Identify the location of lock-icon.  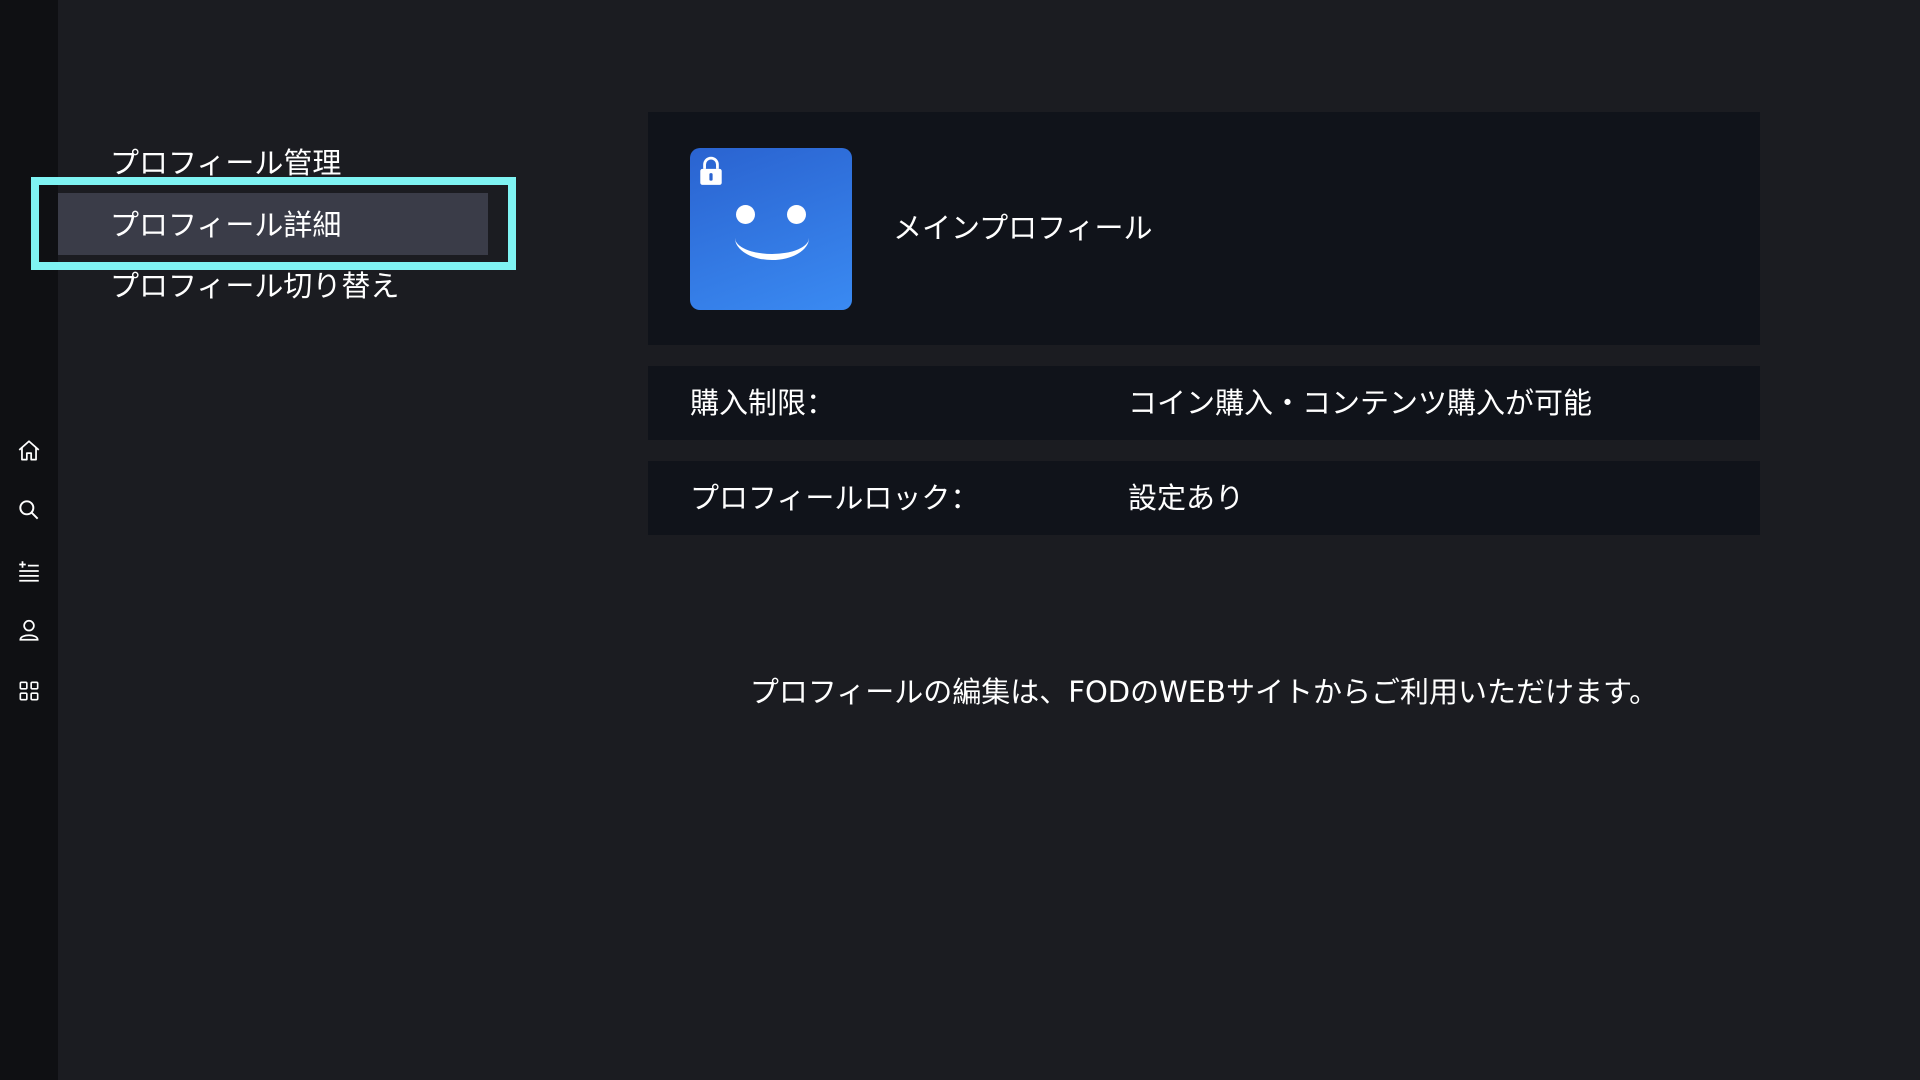
(711, 170).